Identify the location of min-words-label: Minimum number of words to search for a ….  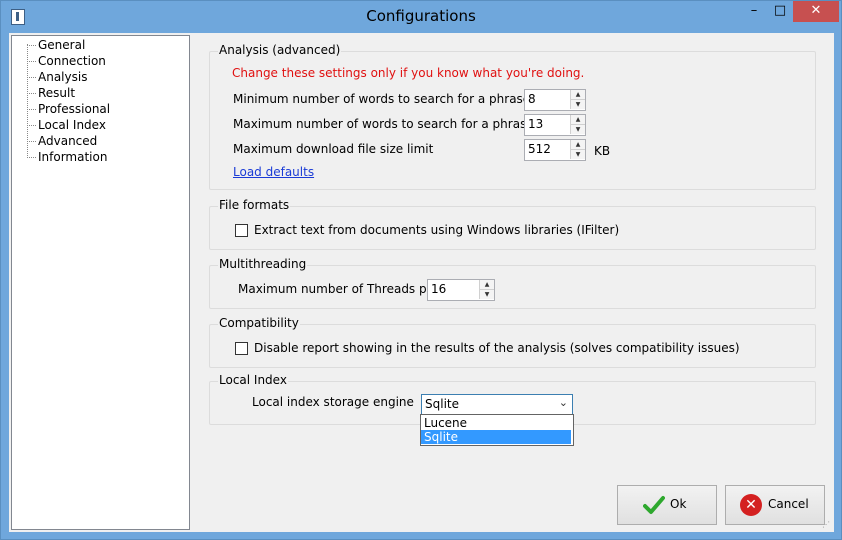
(384, 99).